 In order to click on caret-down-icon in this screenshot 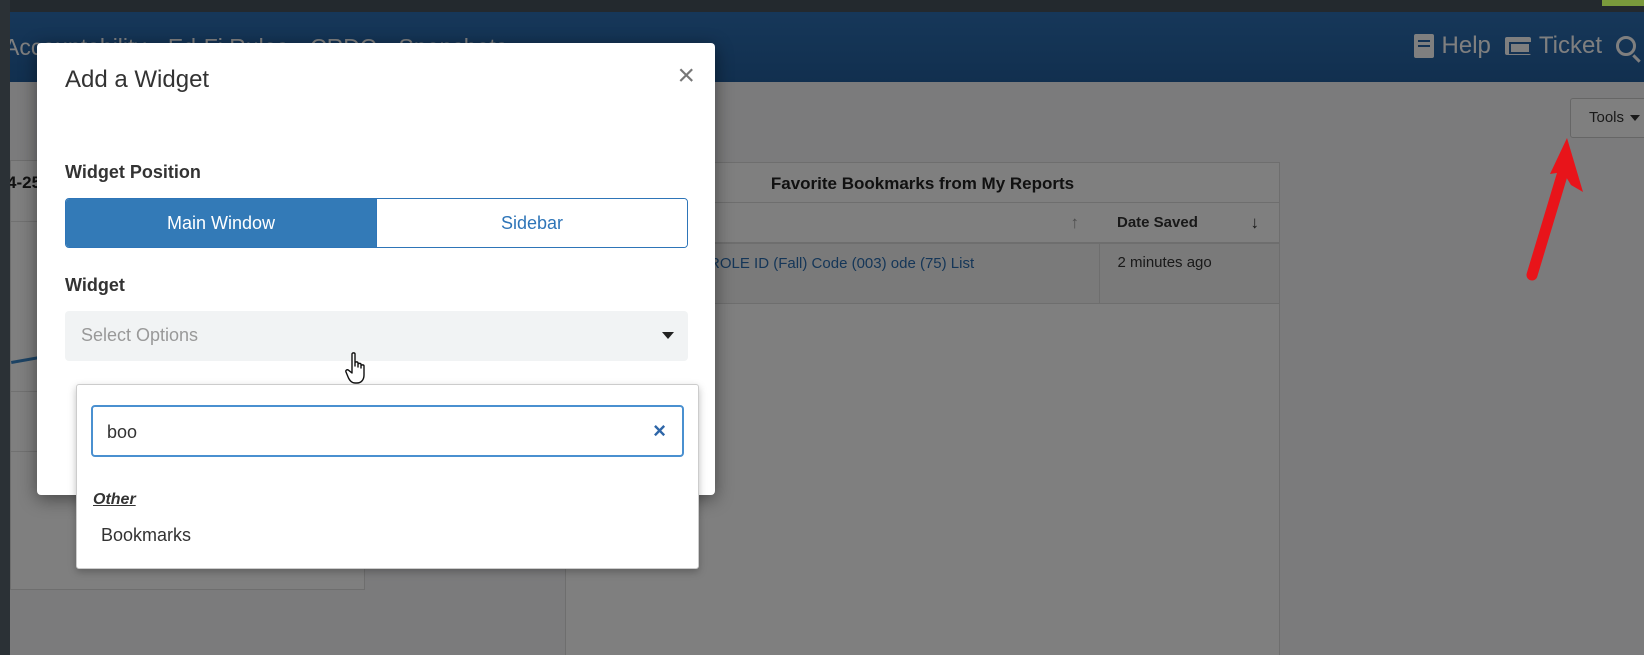, I will do `click(668, 335)`.